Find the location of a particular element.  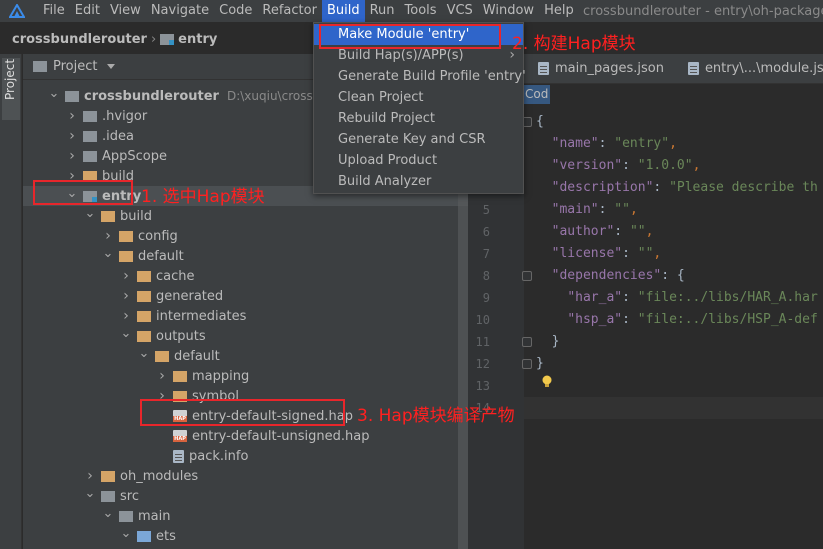

menu-build: Build is located at coordinates (343, 11).